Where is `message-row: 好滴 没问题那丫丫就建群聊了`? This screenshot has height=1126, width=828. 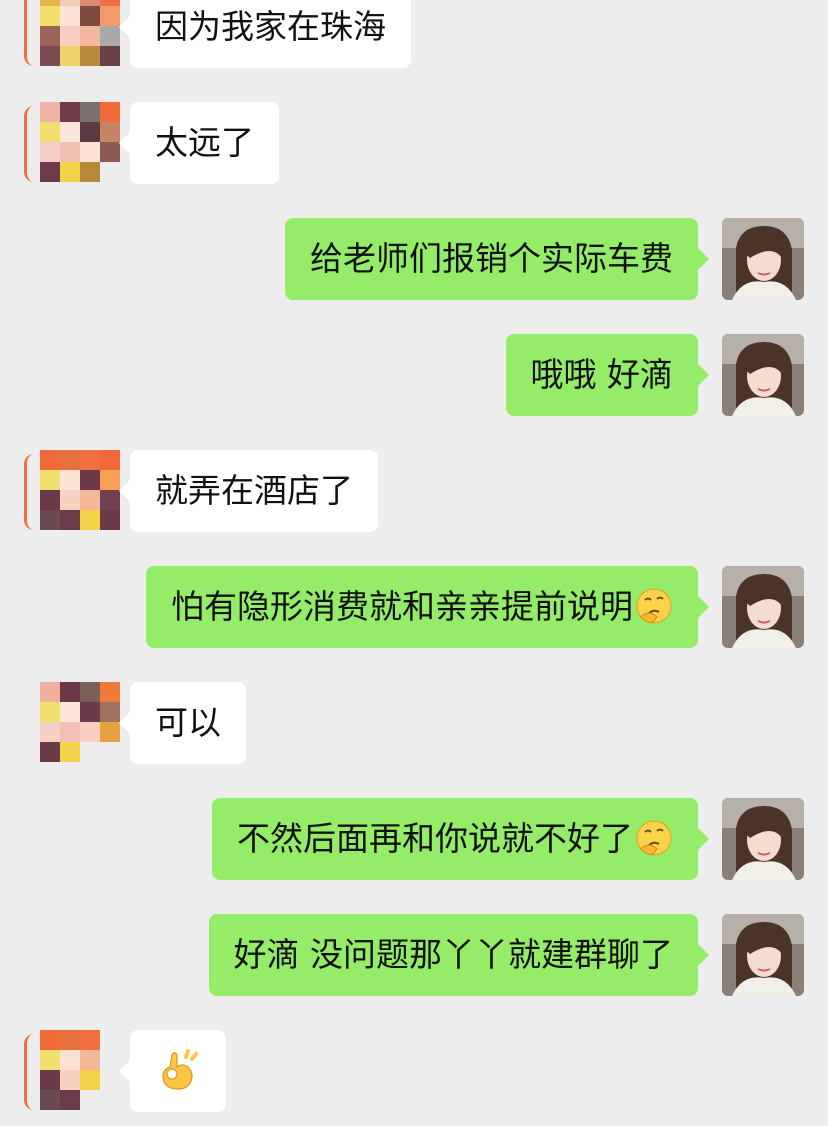
message-row: 好滴 没问题那丫丫就建群聊了 is located at coordinates (414, 955).